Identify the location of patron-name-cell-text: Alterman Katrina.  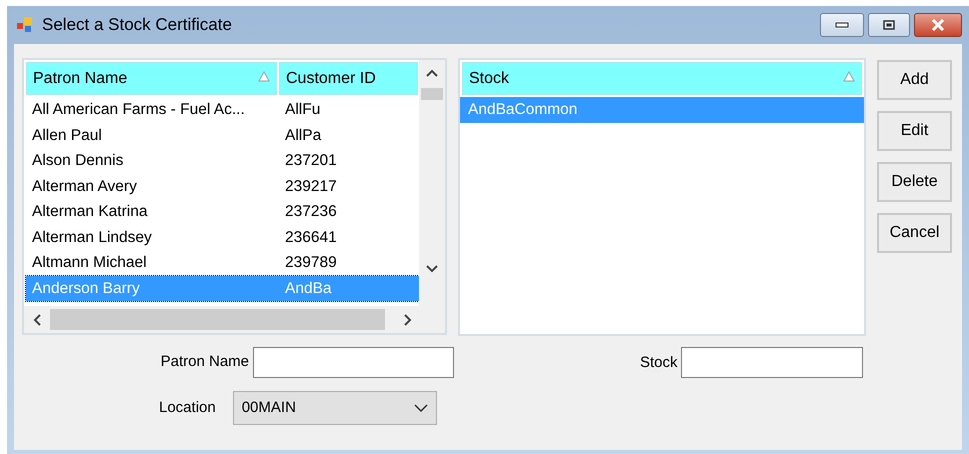
(89, 212).